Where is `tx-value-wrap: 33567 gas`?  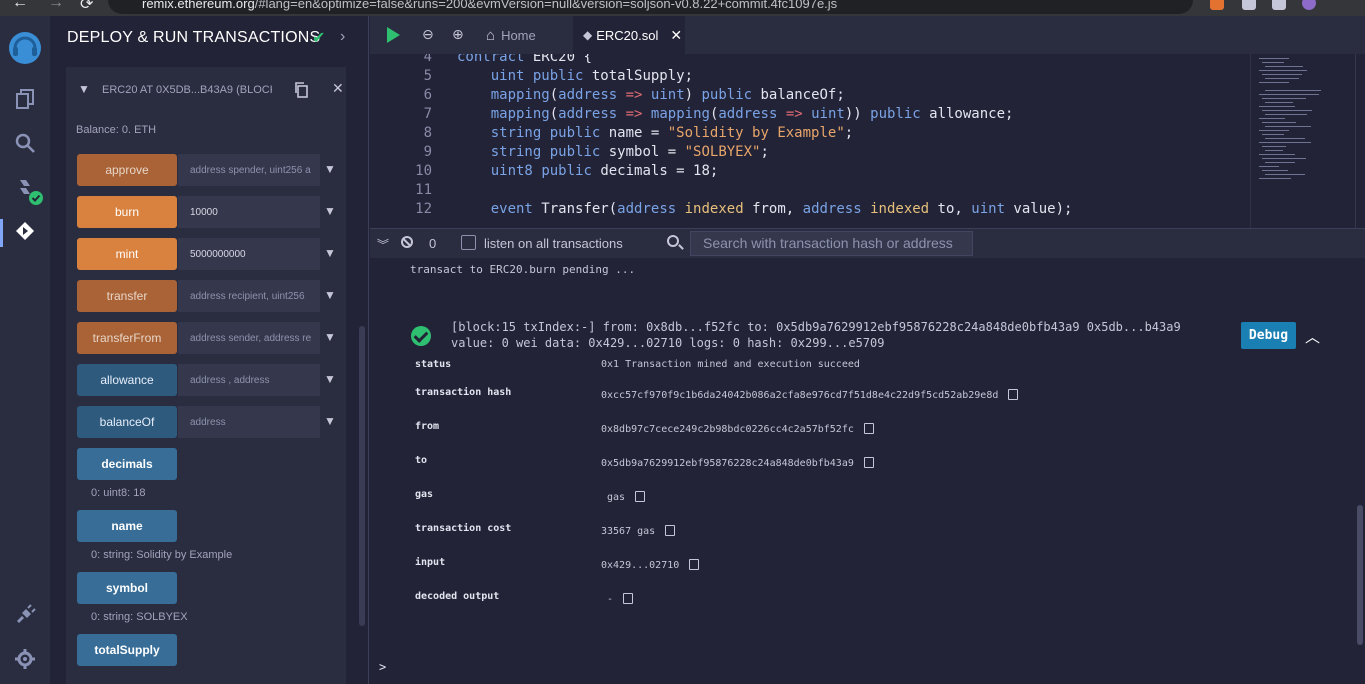
tx-value-wrap: 33567 gas is located at coordinates (638, 530).